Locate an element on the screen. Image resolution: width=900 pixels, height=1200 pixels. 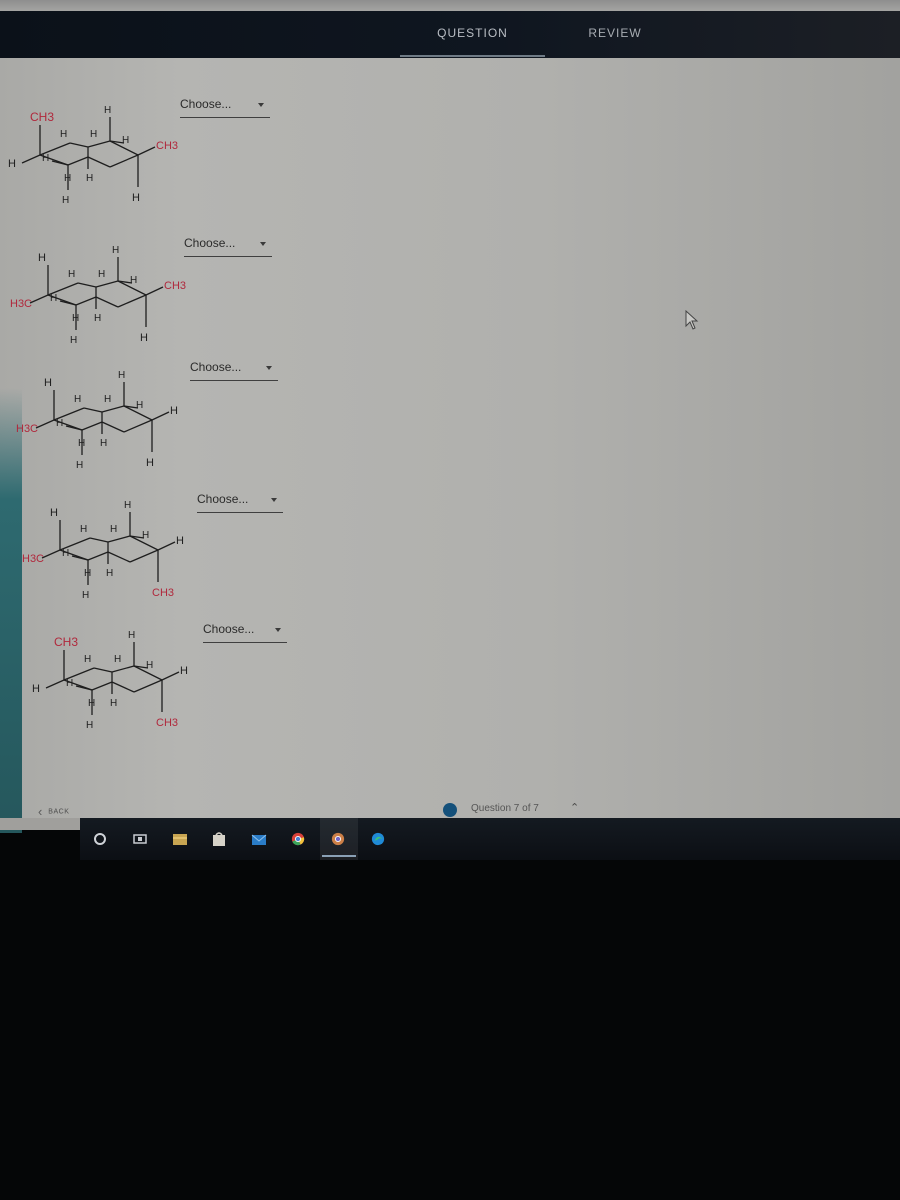
tab-review: REVIEW is located at coordinates (615, 34).